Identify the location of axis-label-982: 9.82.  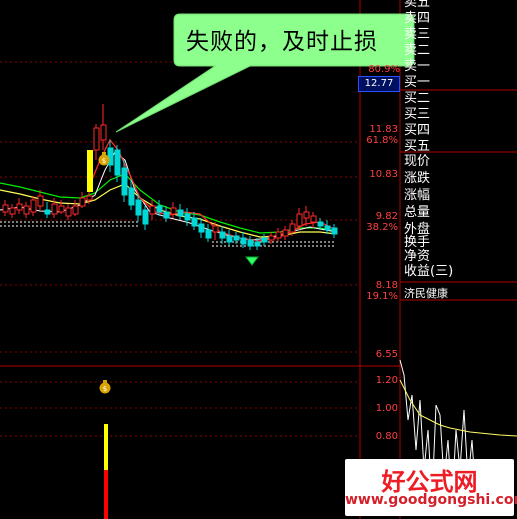
(386, 216).